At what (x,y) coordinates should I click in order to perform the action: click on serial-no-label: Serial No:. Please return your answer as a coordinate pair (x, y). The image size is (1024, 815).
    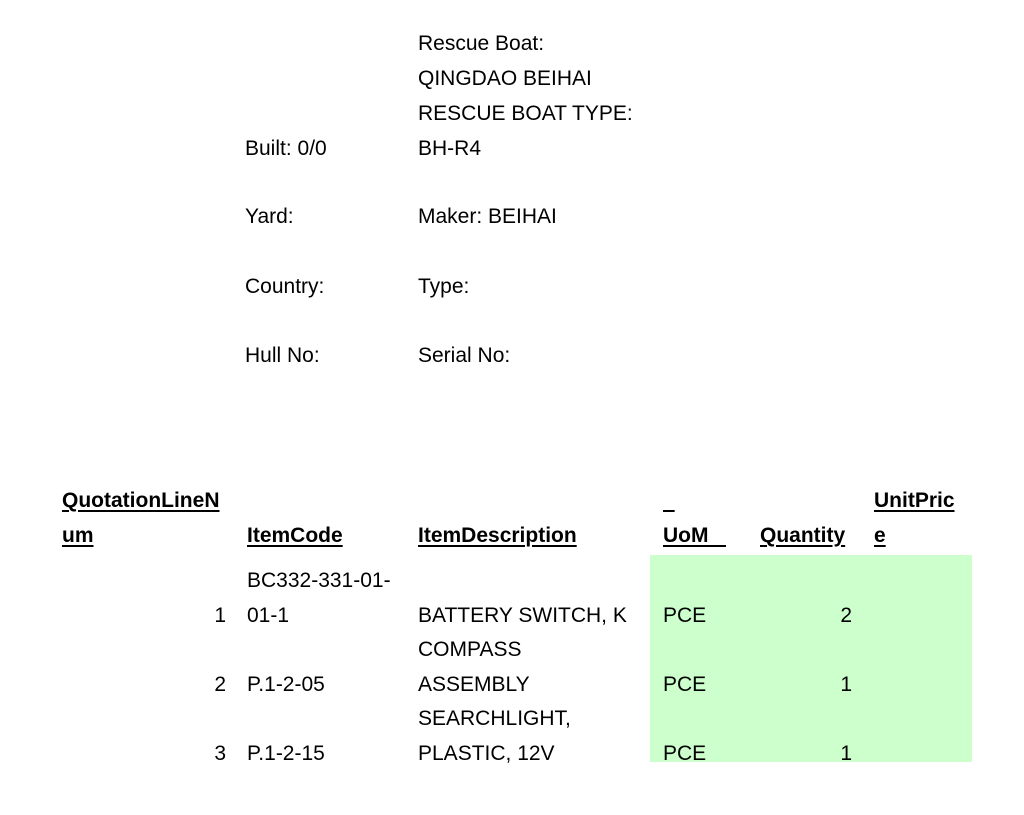
    Looking at the image, I should click on (464, 355).